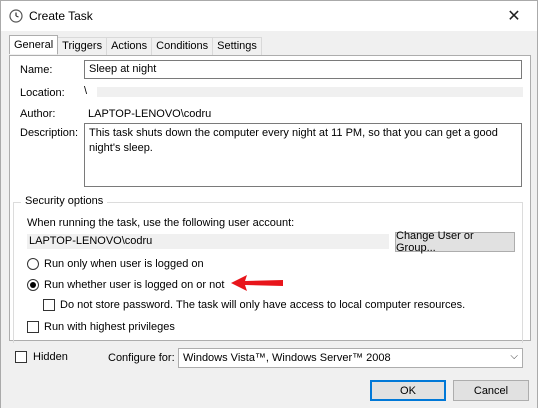 The width and height of the screenshot is (538, 408). What do you see at coordinates (50, 357) in the screenshot?
I see `hidden-label: Hidden` at bounding box center [50, 357].